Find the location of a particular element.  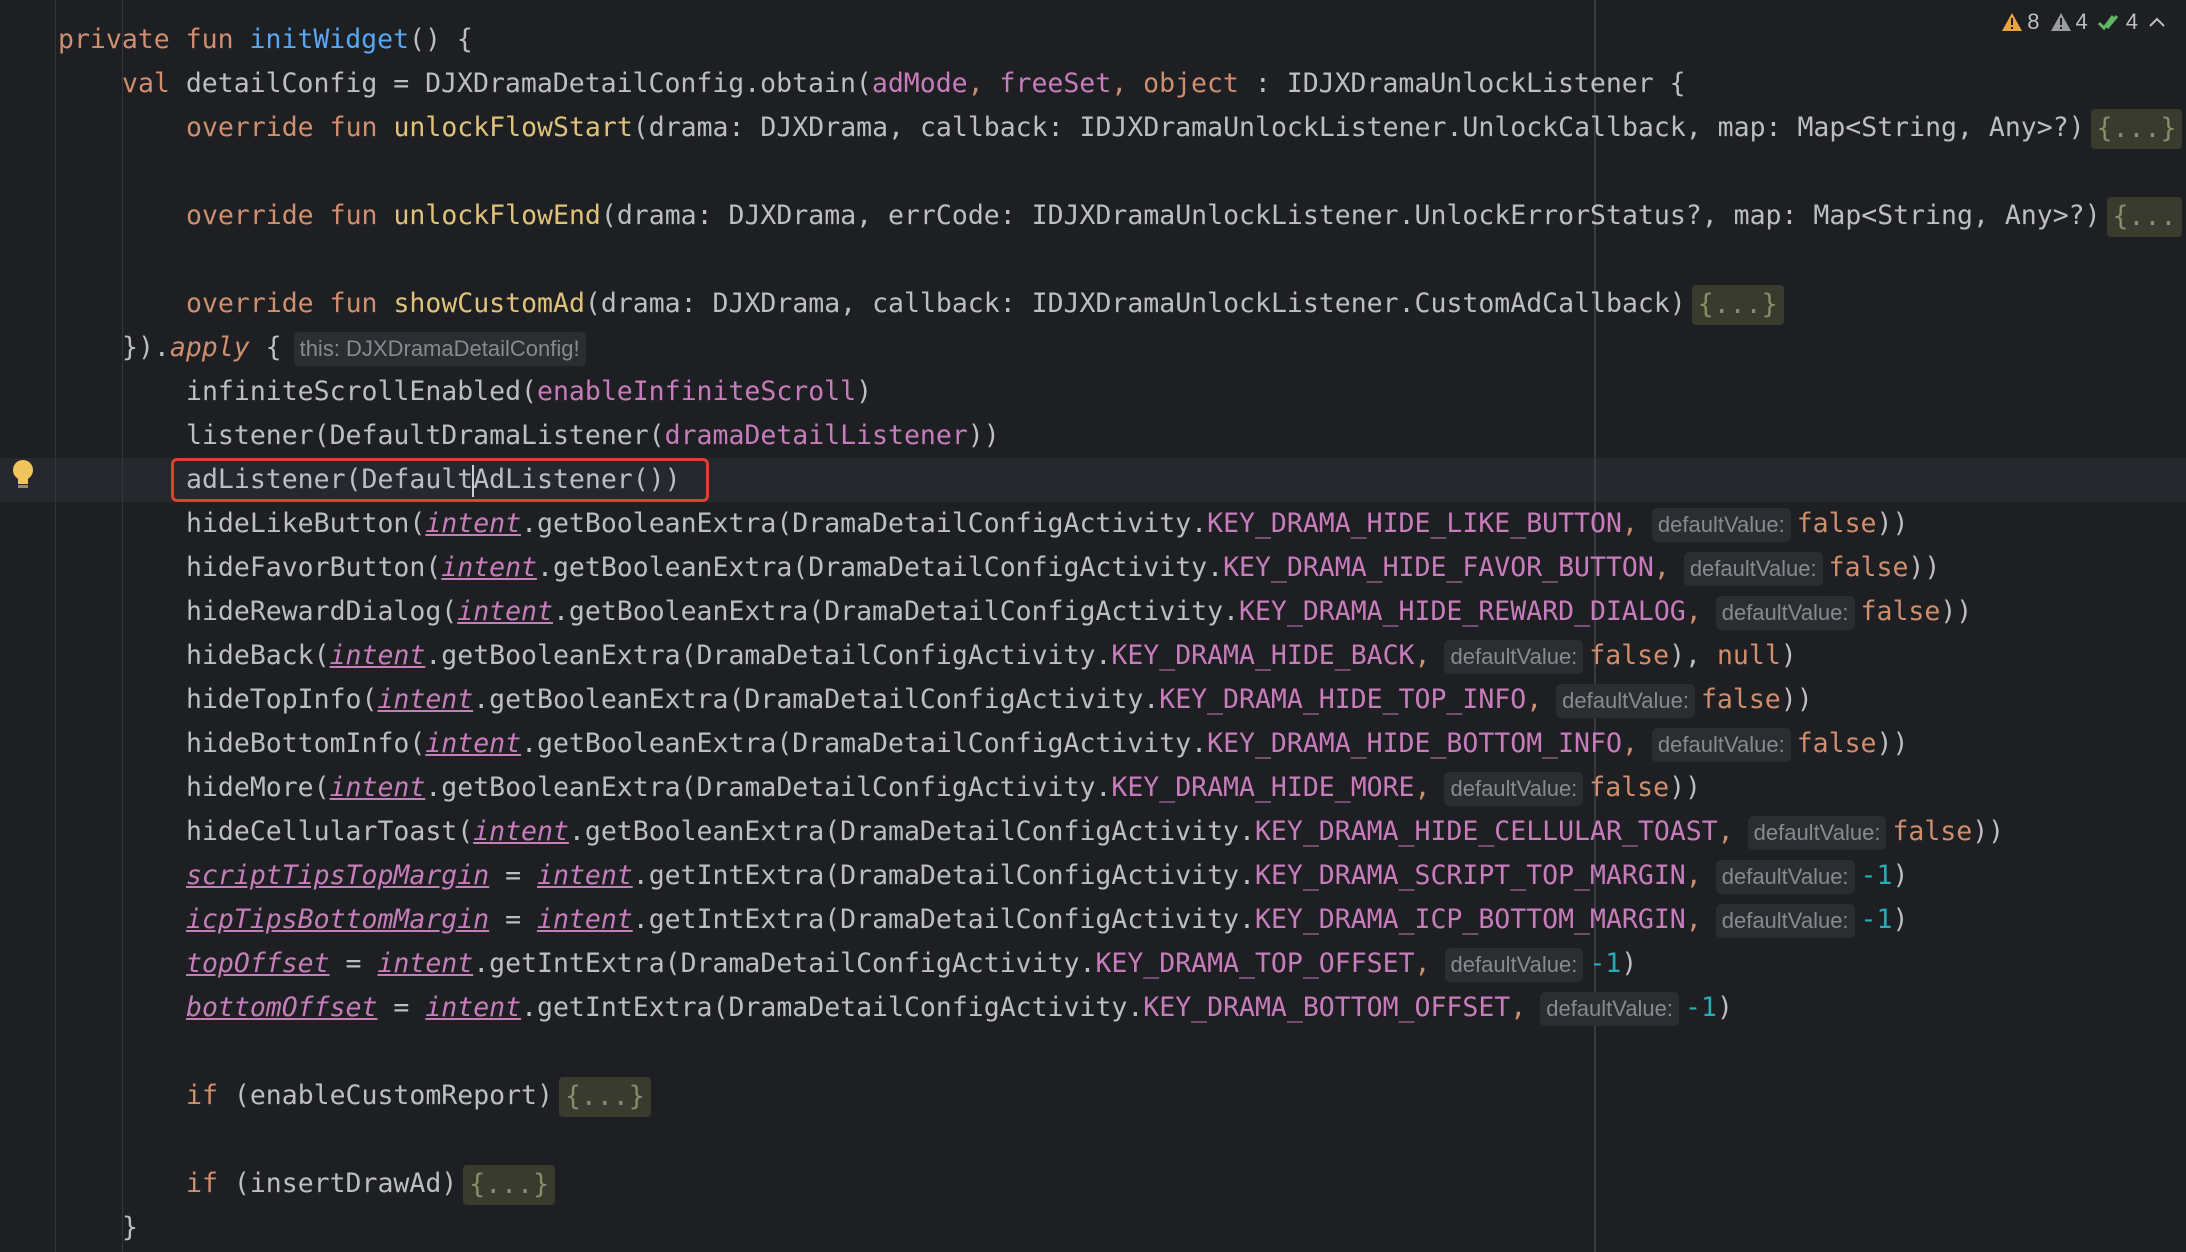

function-name: showCustomAd is located at coordinates (489, 303).